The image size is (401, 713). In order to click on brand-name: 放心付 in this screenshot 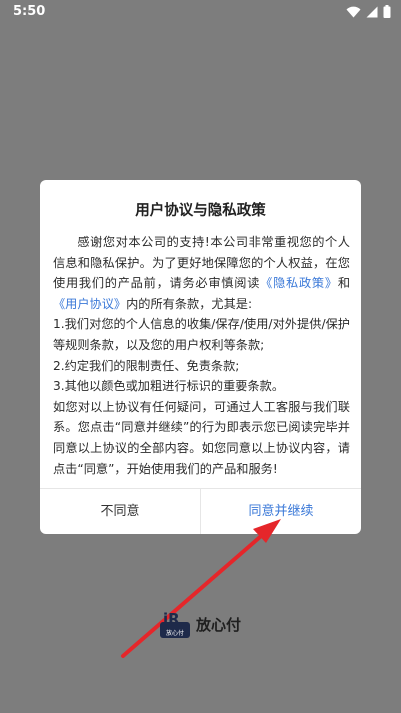, I will do `click(219, 624)`.